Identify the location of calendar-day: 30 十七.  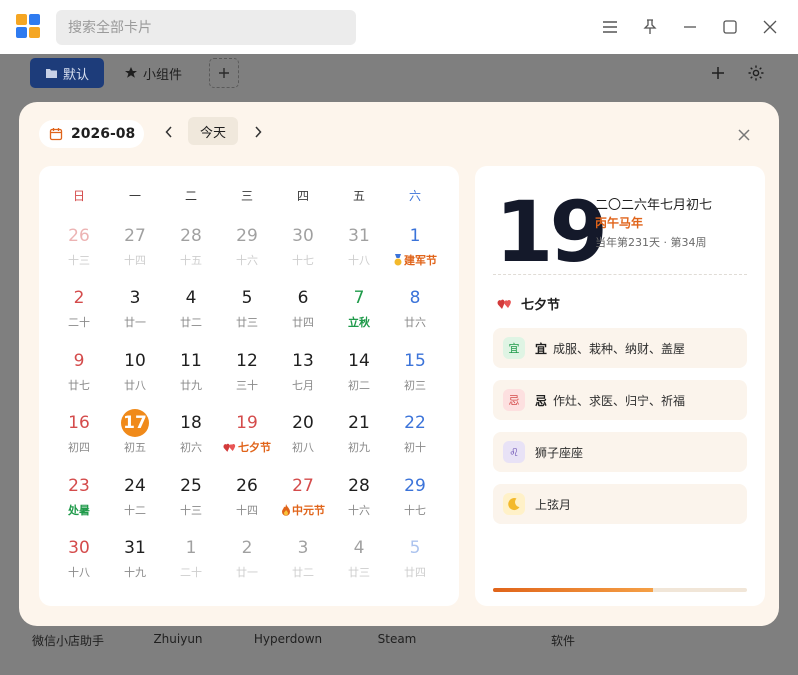
(303, 253).